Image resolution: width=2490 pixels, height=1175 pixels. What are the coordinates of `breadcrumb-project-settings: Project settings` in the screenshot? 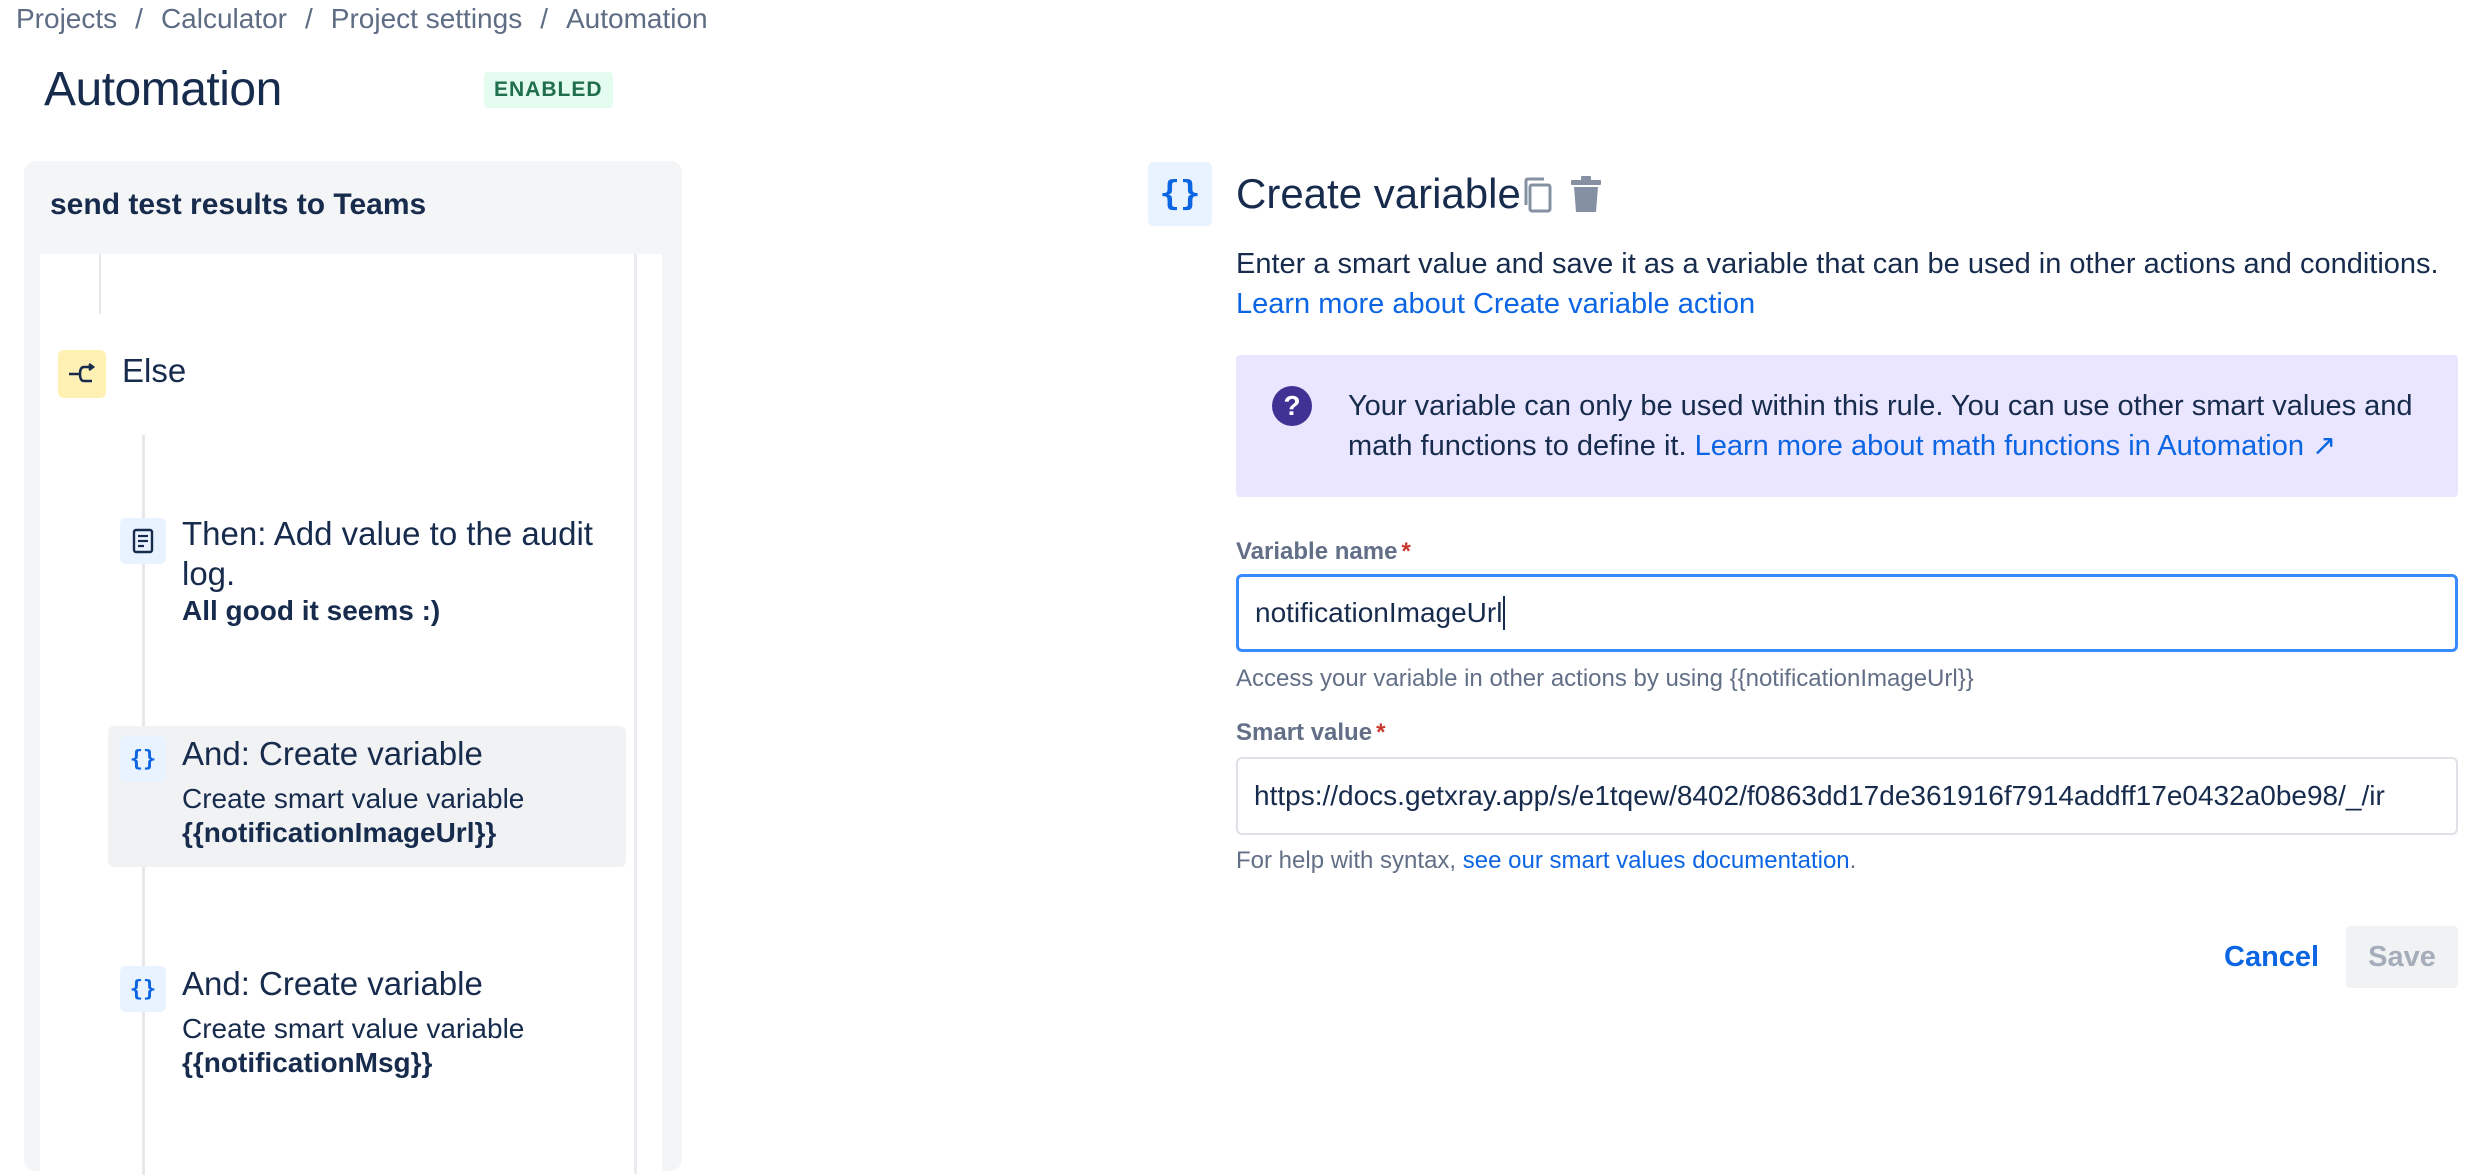 It's located at (426, 19).